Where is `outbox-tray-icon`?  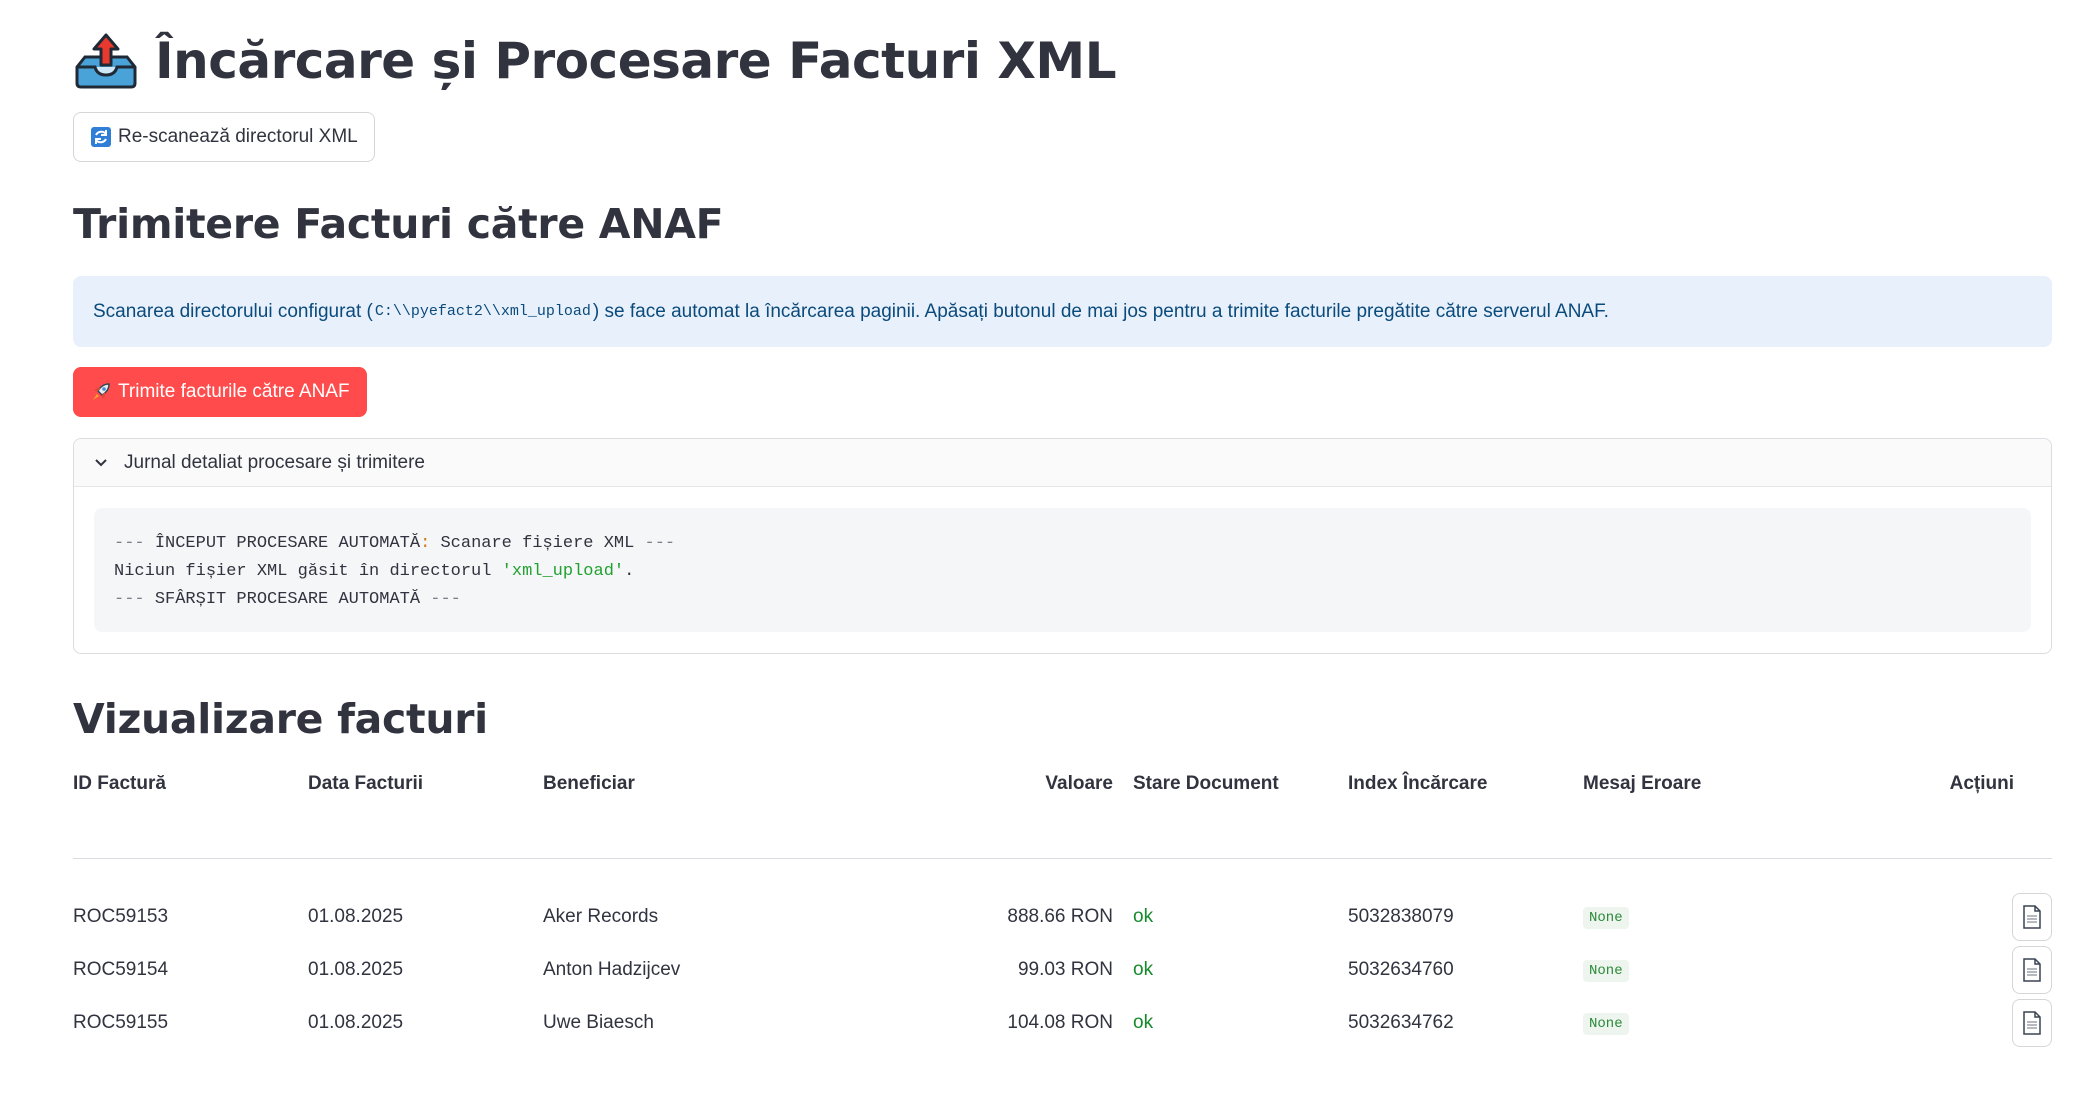
outbox-tray-icon is located at coordinates (106, 61).